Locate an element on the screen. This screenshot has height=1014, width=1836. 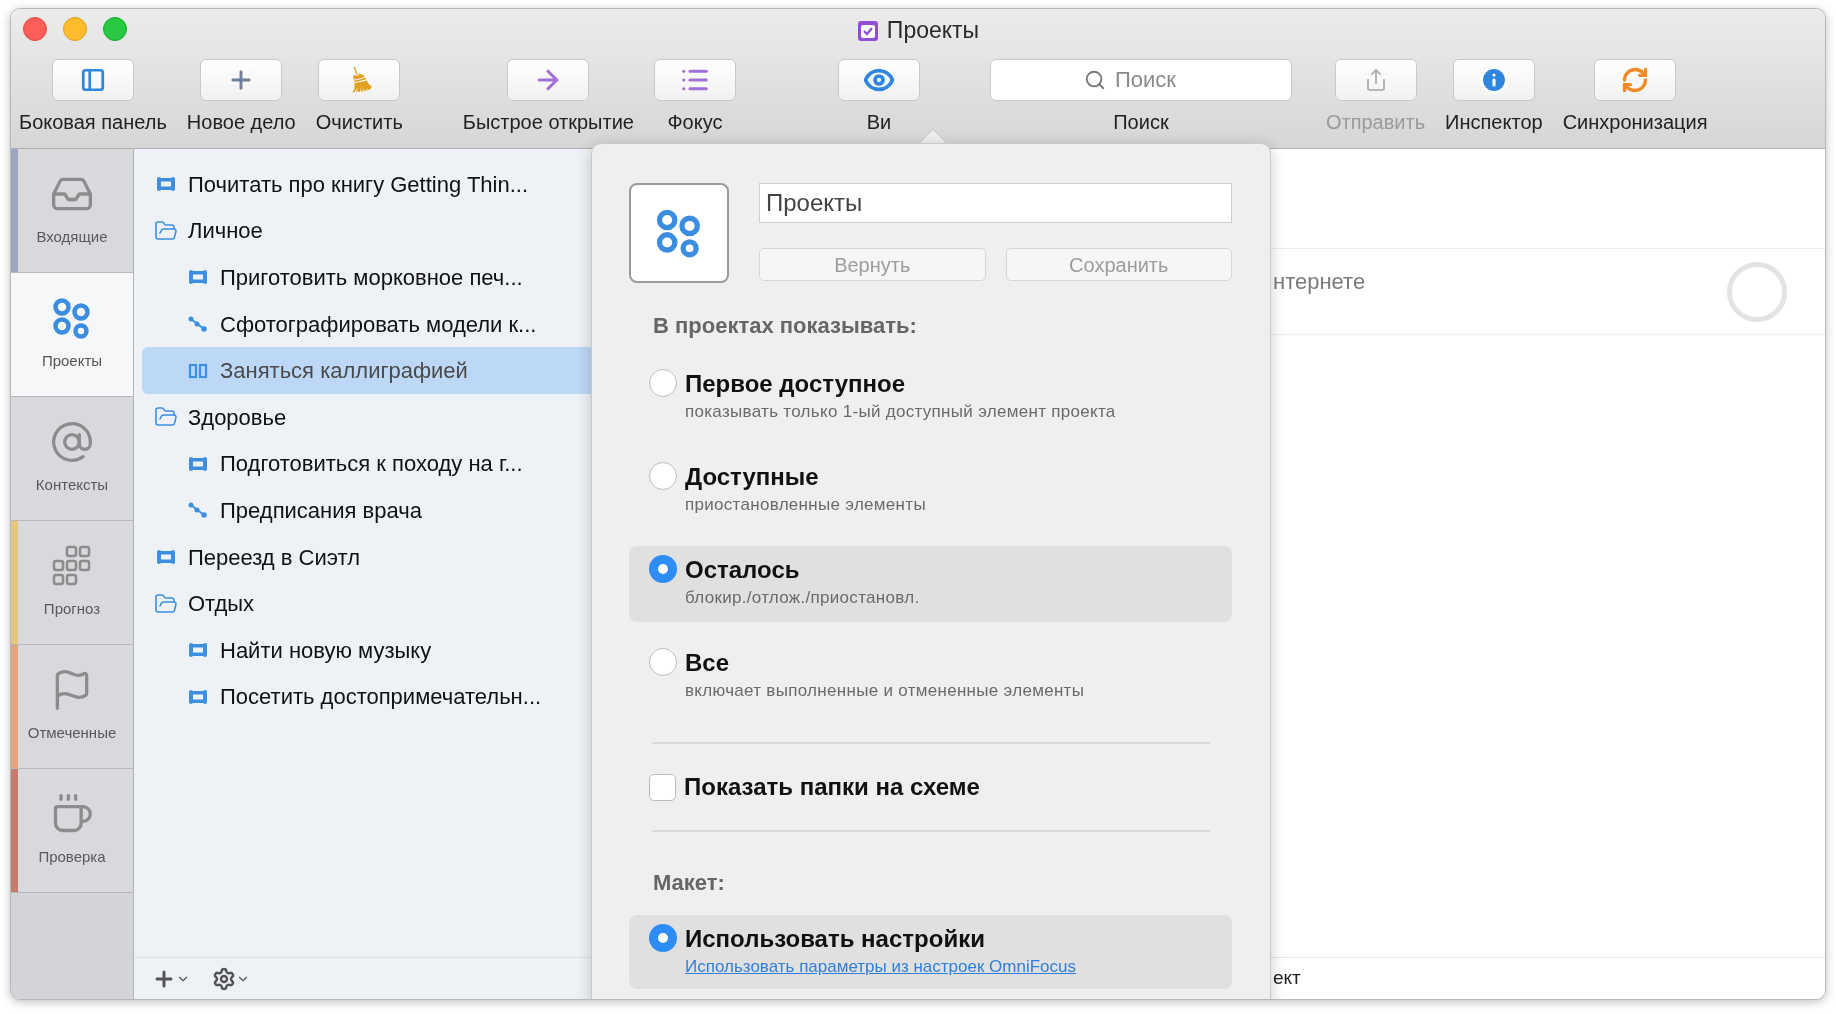
option-title: Доступные is located at coordinates (752, 477).